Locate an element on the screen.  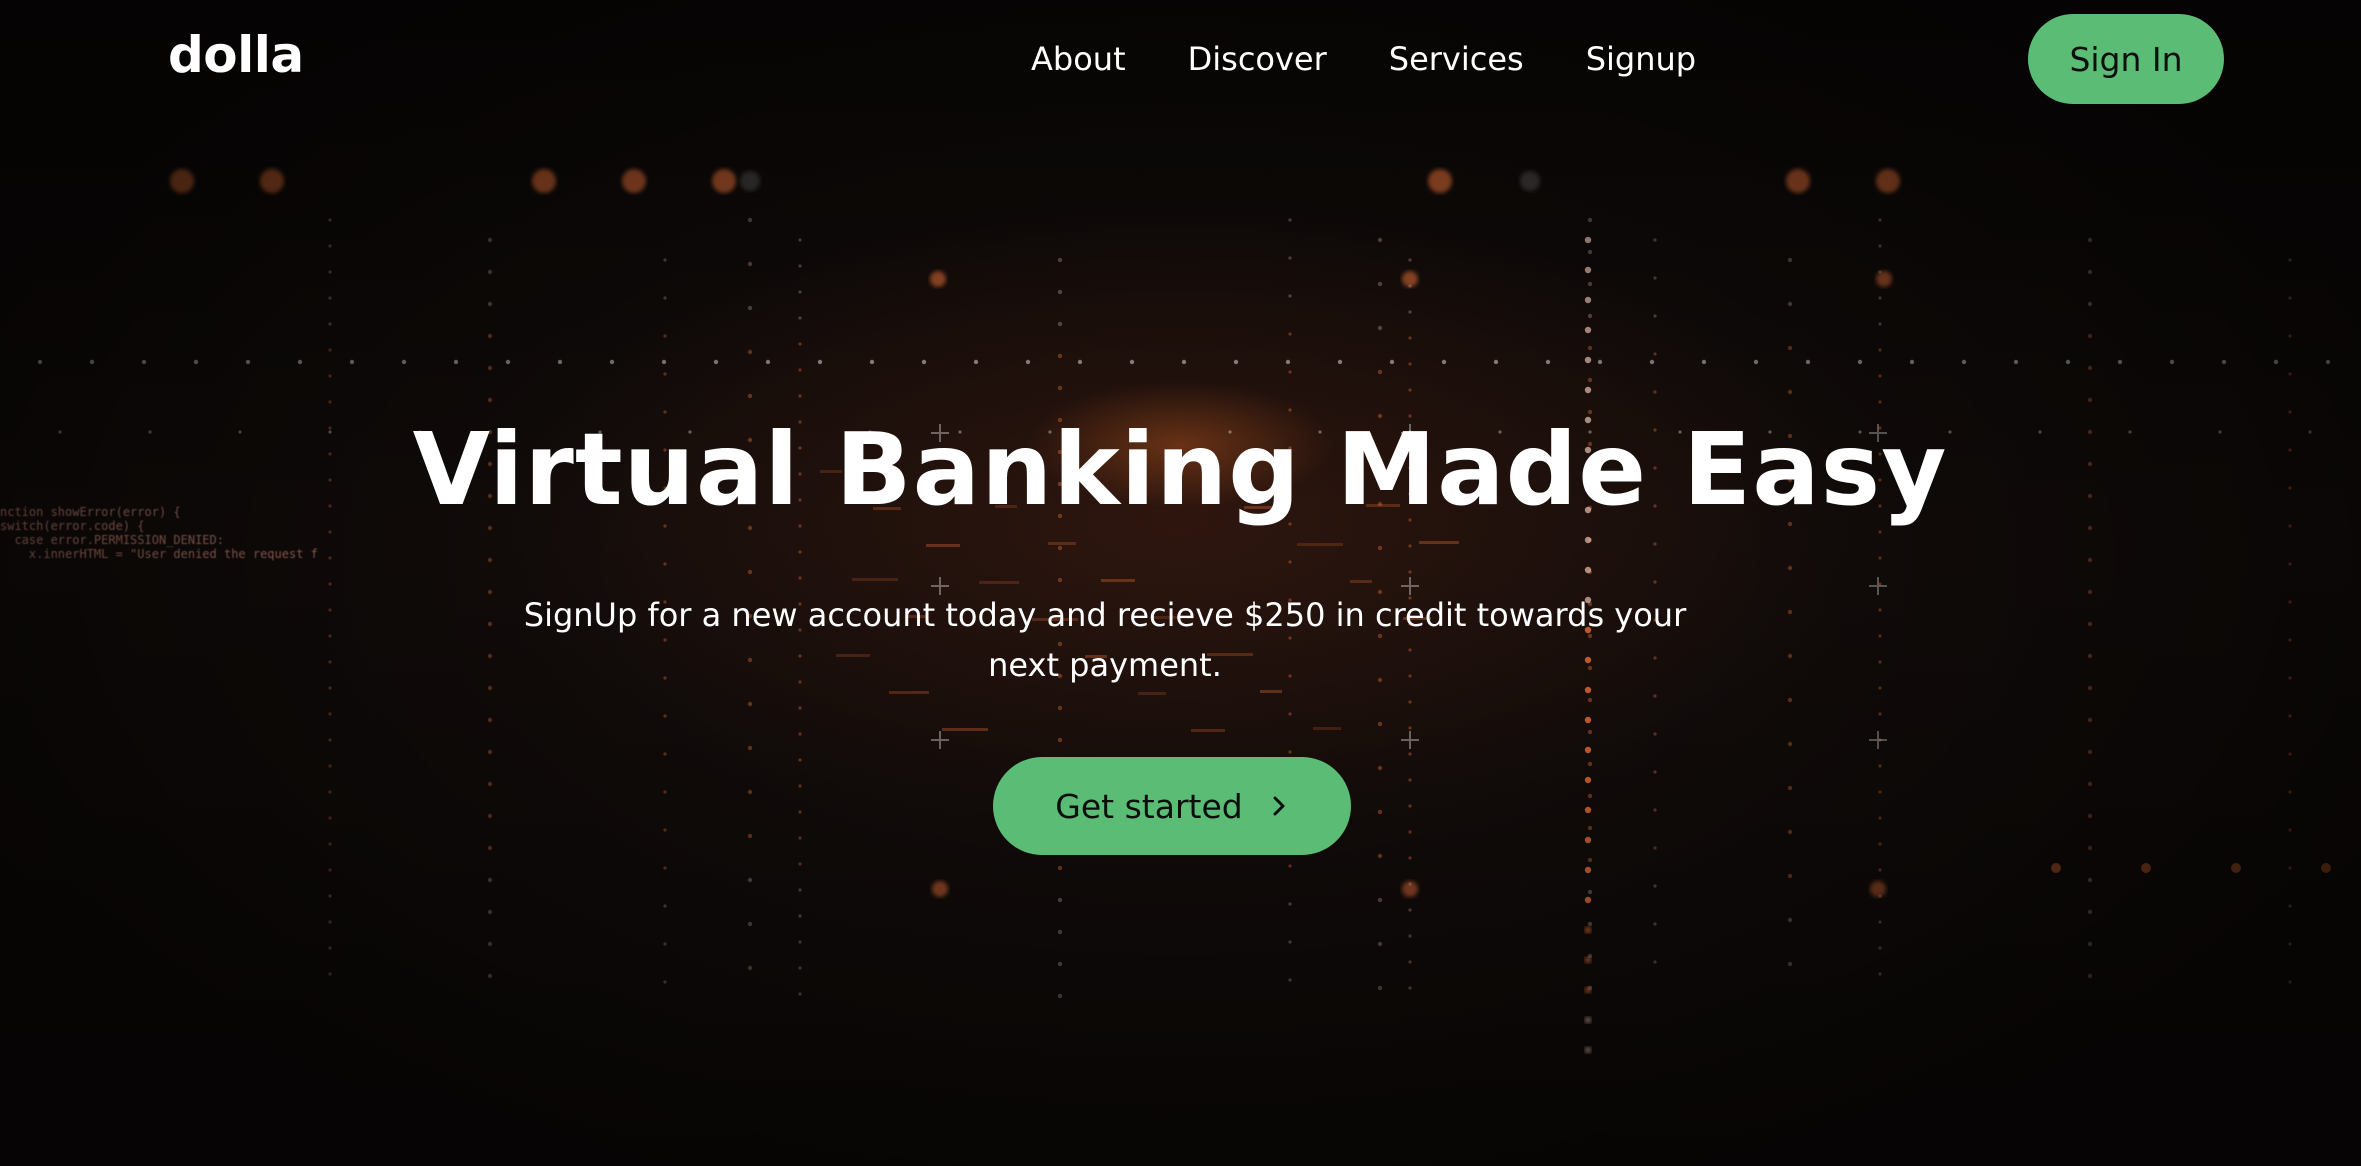
code-line: case error.PERMISSION_DENIED: is located at coordinates (112, 540).